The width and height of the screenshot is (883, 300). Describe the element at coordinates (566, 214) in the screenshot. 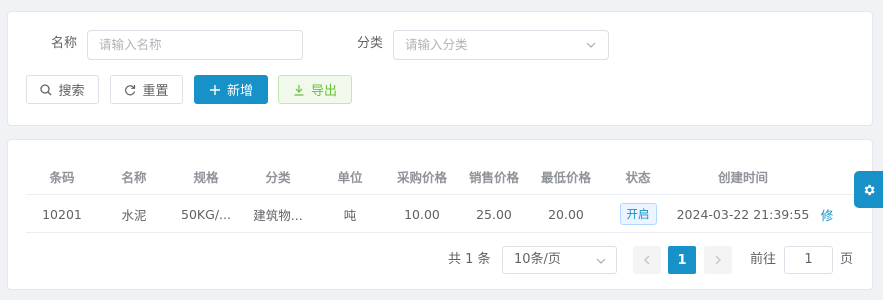

I see `cell-min-price: 20.00` at that location.